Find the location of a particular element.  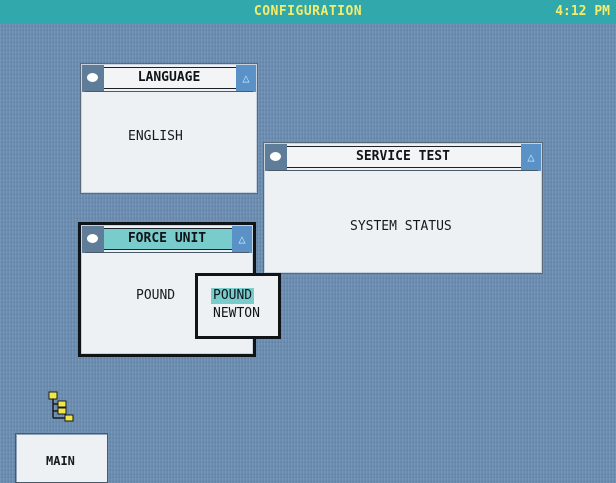

window-title: SERVICE TEST is located at coordinates (403, 156).